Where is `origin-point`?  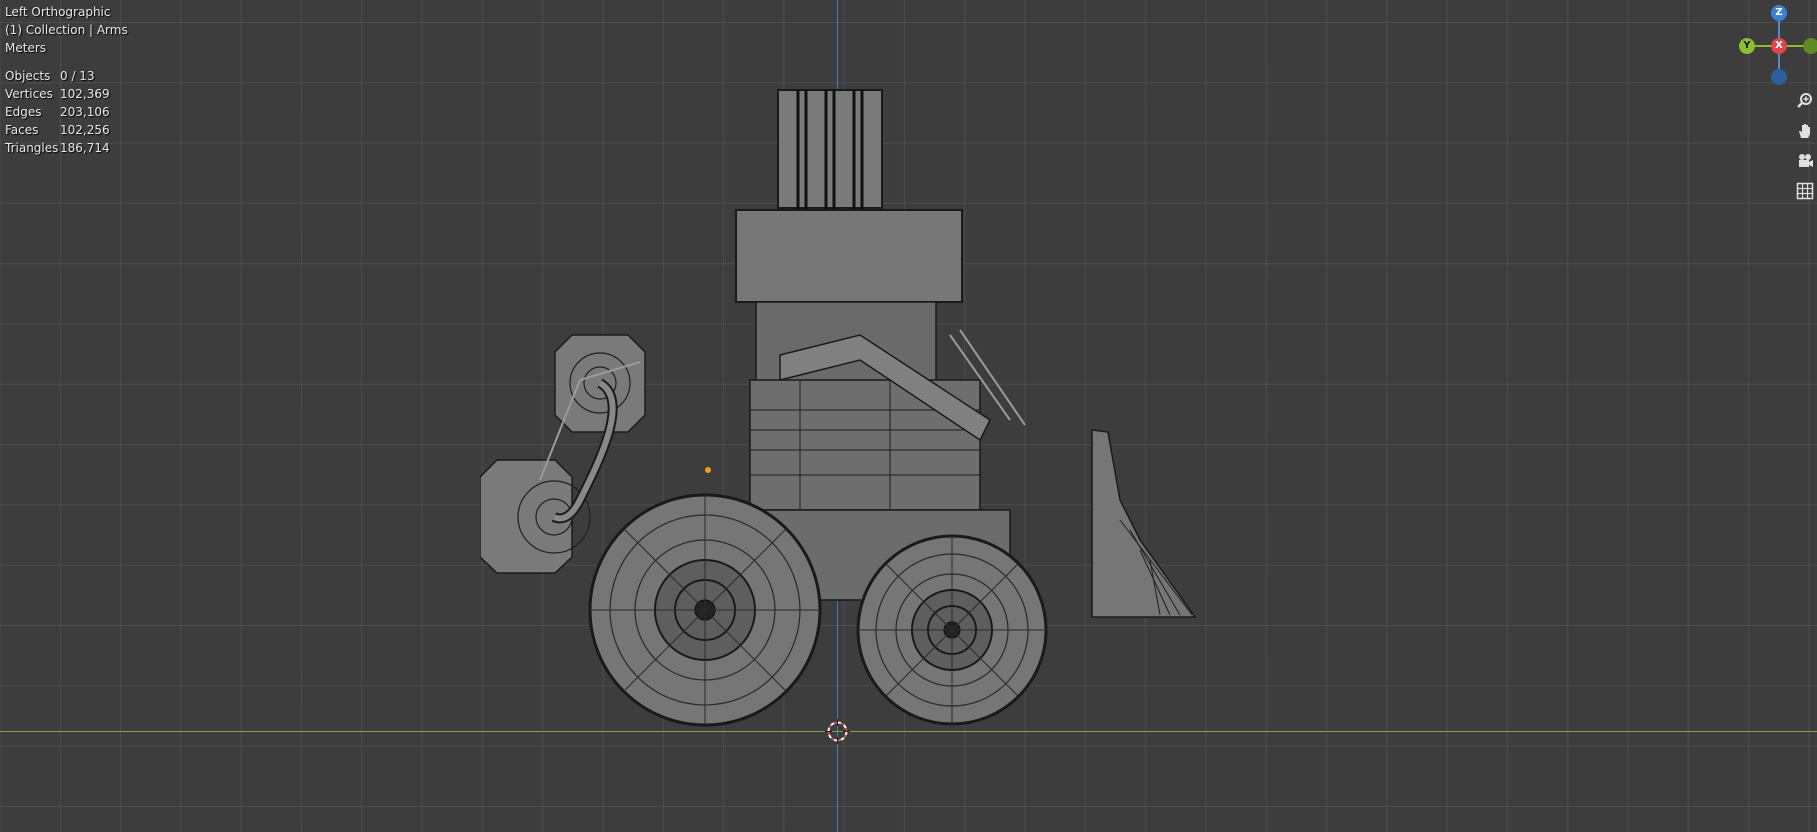
origin-point is located at coordinates (708, 470).